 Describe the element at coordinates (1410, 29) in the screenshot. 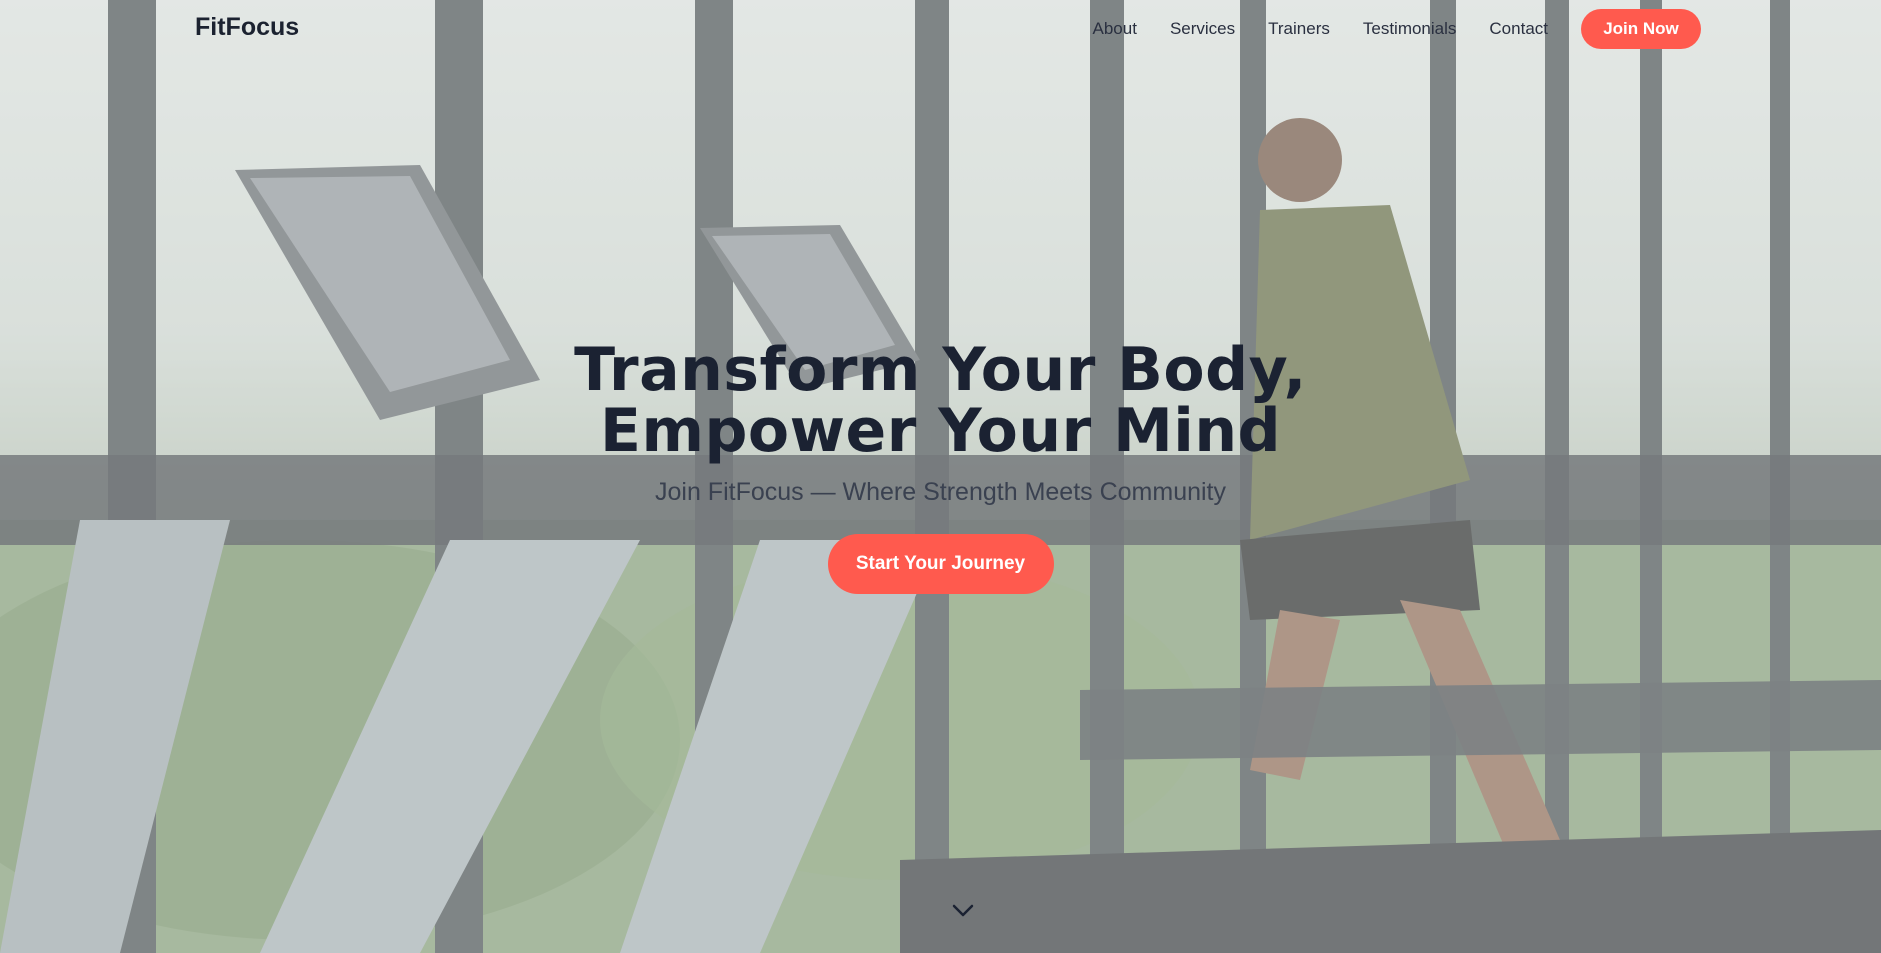

I see `nav-link-testimonials: Testimonials` at that location.